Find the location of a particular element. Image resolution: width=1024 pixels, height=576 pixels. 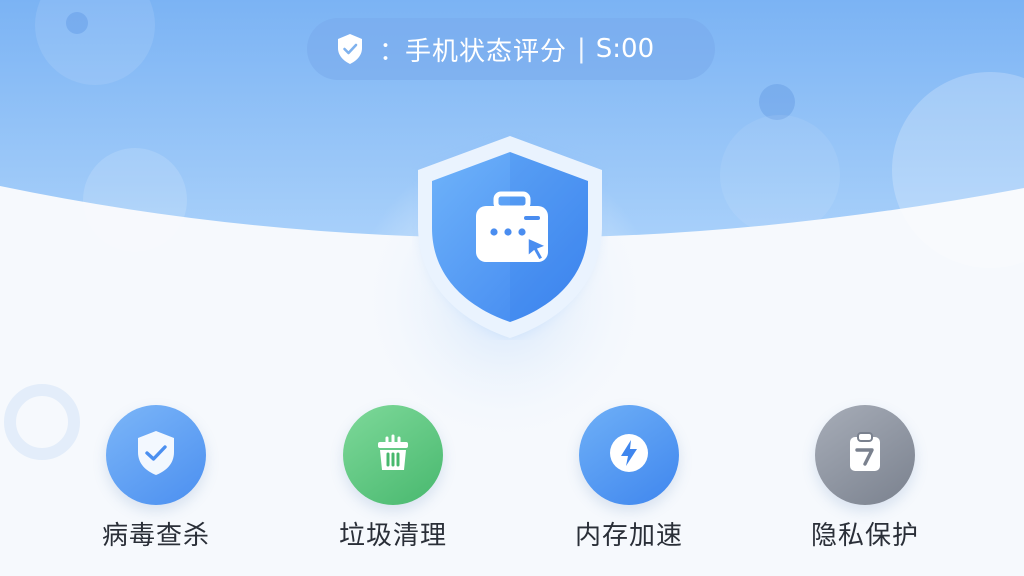

status-score: S:00 is located at coordinates (625, 49).